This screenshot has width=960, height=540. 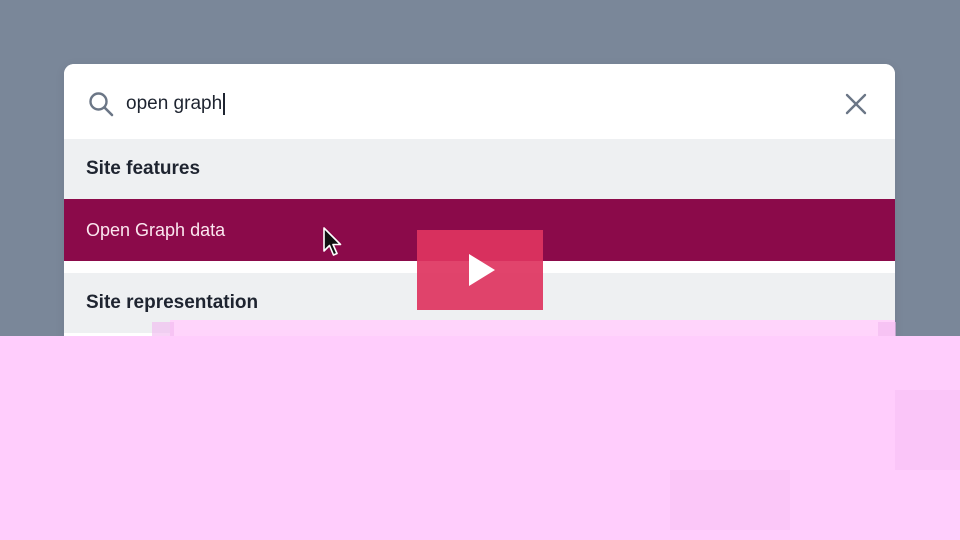 I want to click on close-icon, so click(x=856, y=104).